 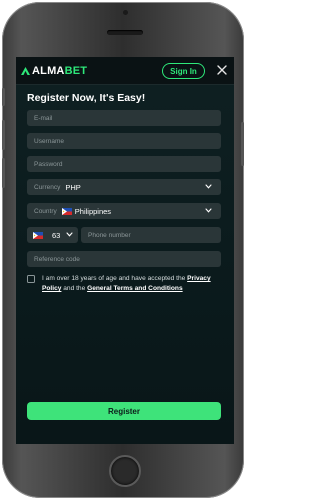 What do you see at coordinates (3, 97) in the screenshot?
I see `mute-switch` at bounding box center [3, 97].